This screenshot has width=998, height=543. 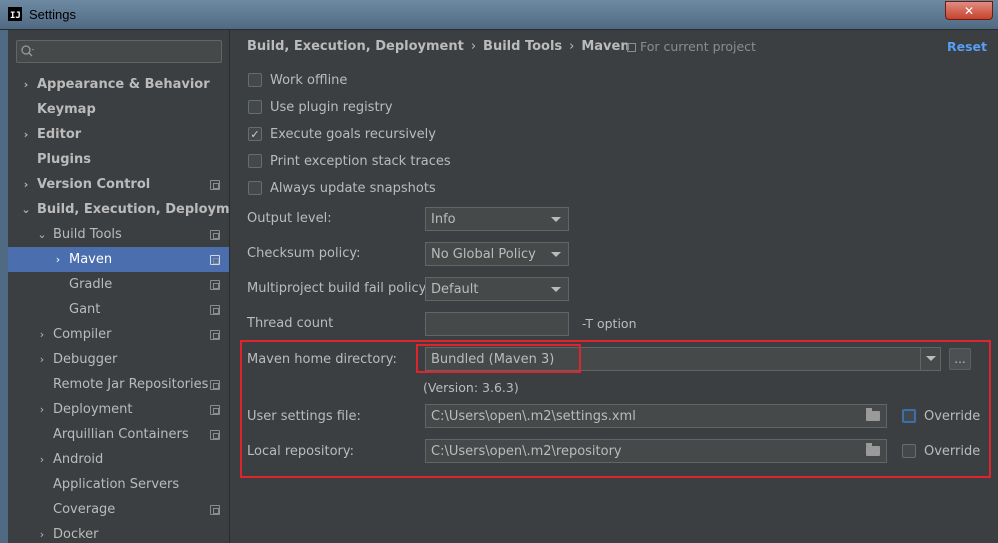 What do you see at coordinates (290, 323) in the screenshot?
I see `thread-count-label: Thread count` at bounding box center [290, 323].